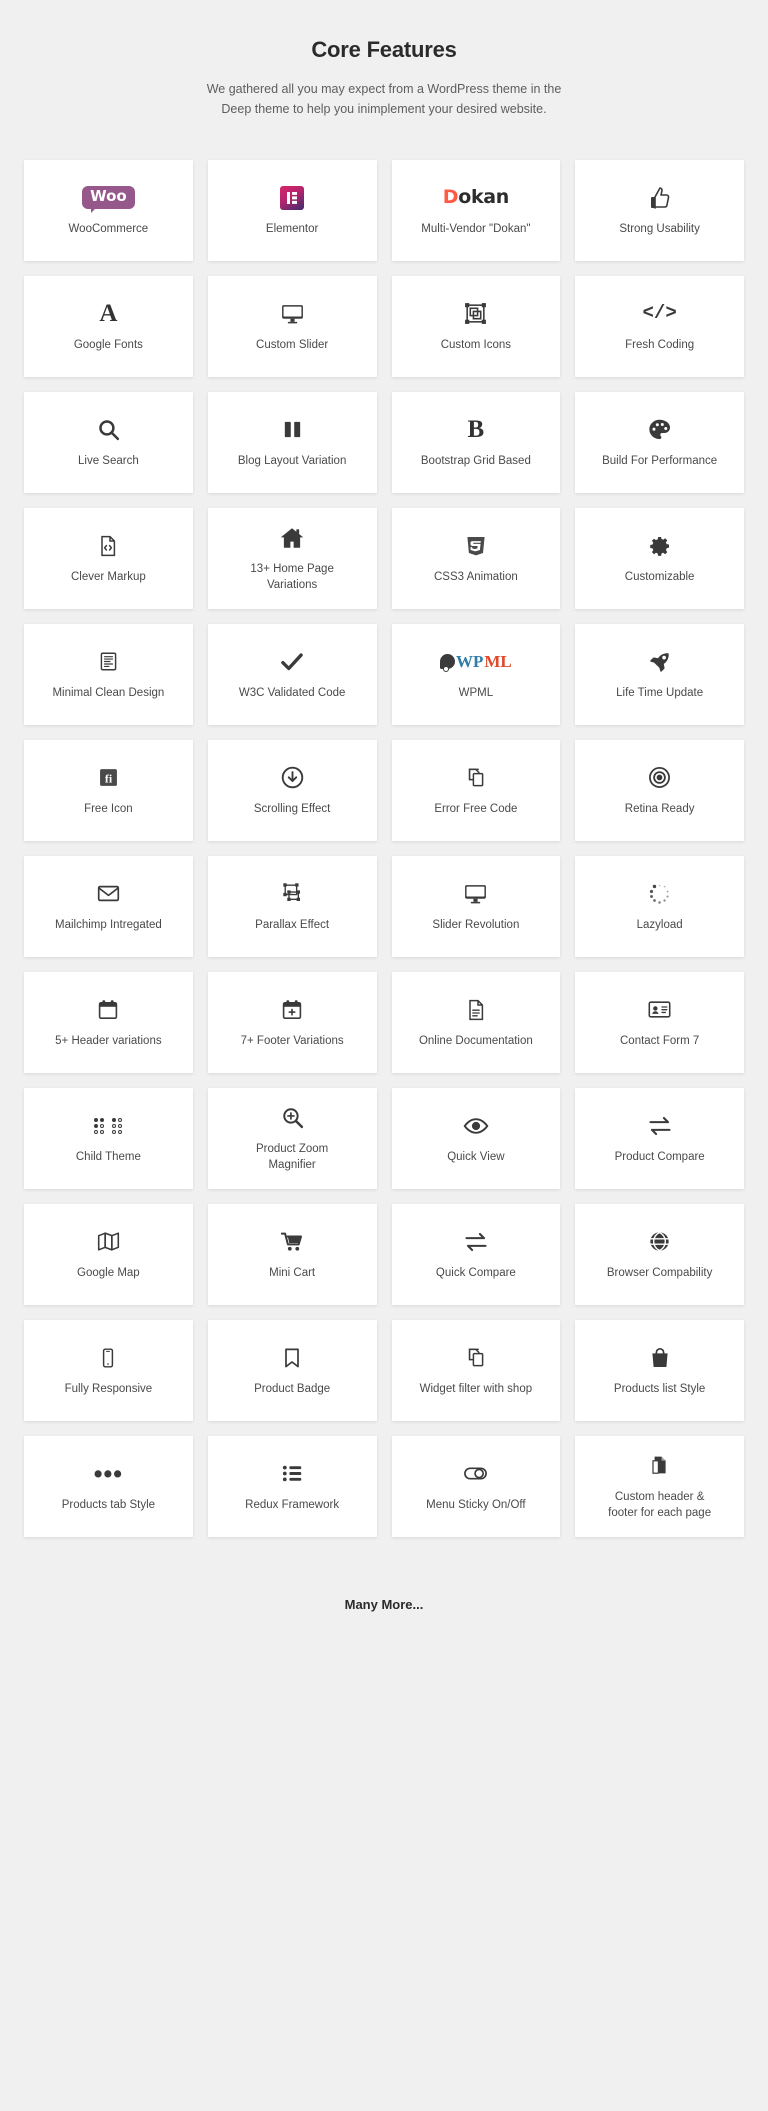  I want to click on feature-label: Product Badge, so click(292, 1388).